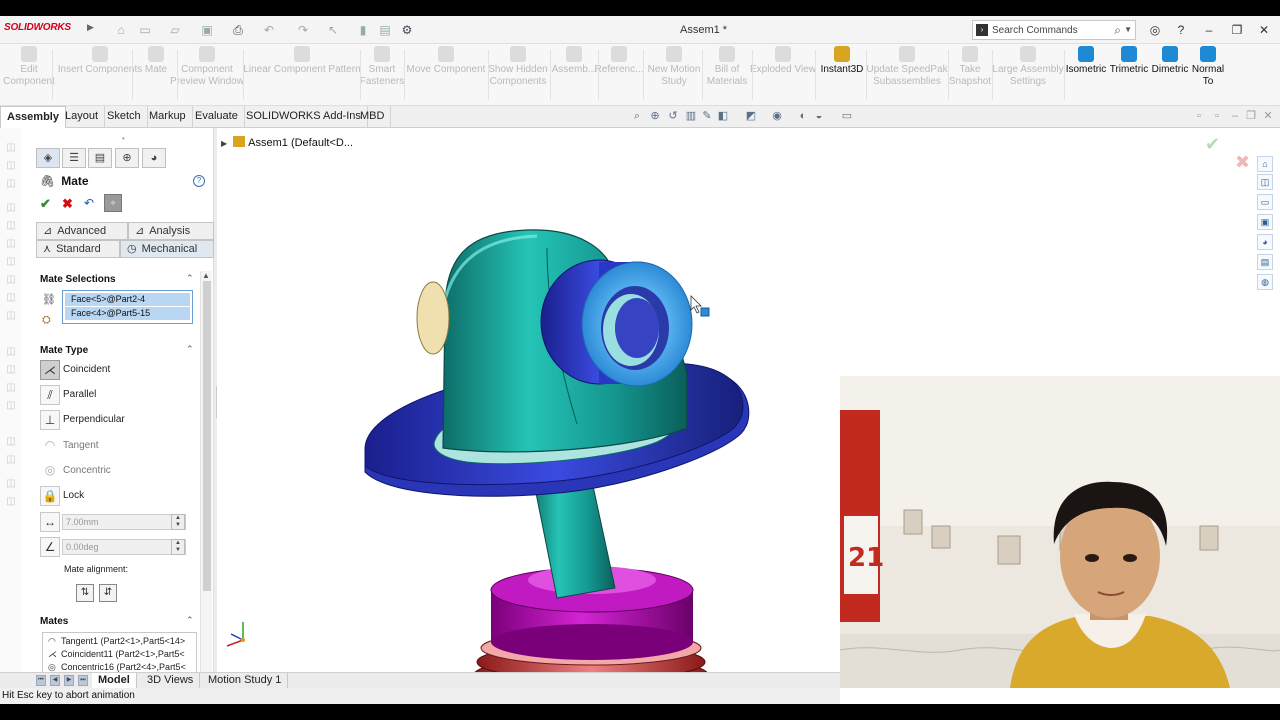 This screenshot has width=1280, height=720. Describe the element at coordinates (55, 680) in the screenshot. I see `prev-tab-icon: ◀` at that location.